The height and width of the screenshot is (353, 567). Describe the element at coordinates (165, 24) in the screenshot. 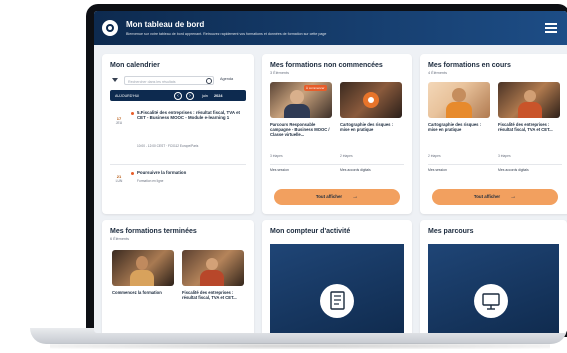

I see `page-title: Mon tableau de bord` at that location.